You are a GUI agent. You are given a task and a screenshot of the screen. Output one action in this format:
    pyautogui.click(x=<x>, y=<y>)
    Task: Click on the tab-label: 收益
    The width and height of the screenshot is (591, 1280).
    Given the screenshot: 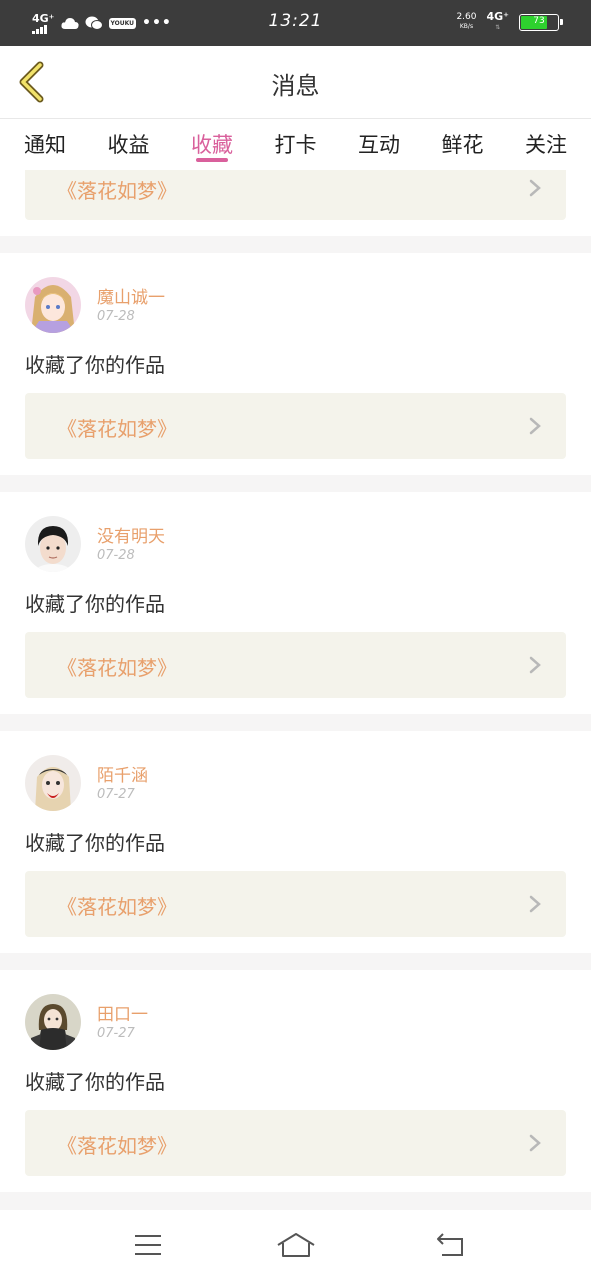 What is the action you would take?
    pyautogui.click(x=128, y=145)
    